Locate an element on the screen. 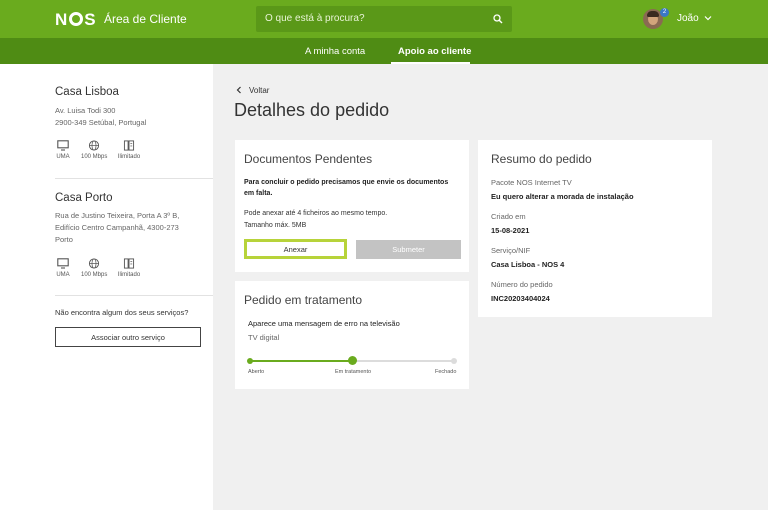 The height and width of the screenshot is (510, 768). step-label: Em tratamento is located at coordinates (353, 372).